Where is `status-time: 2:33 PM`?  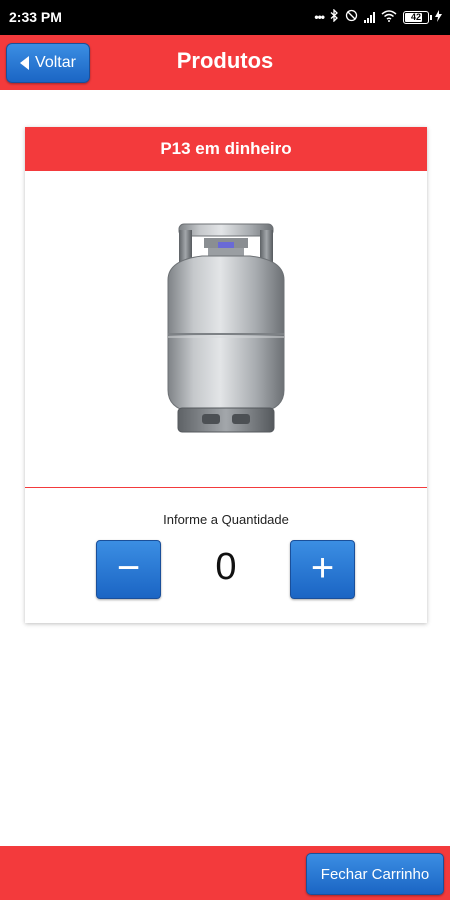 status-time: 2:33 PM is located at coordinates (35, 17).